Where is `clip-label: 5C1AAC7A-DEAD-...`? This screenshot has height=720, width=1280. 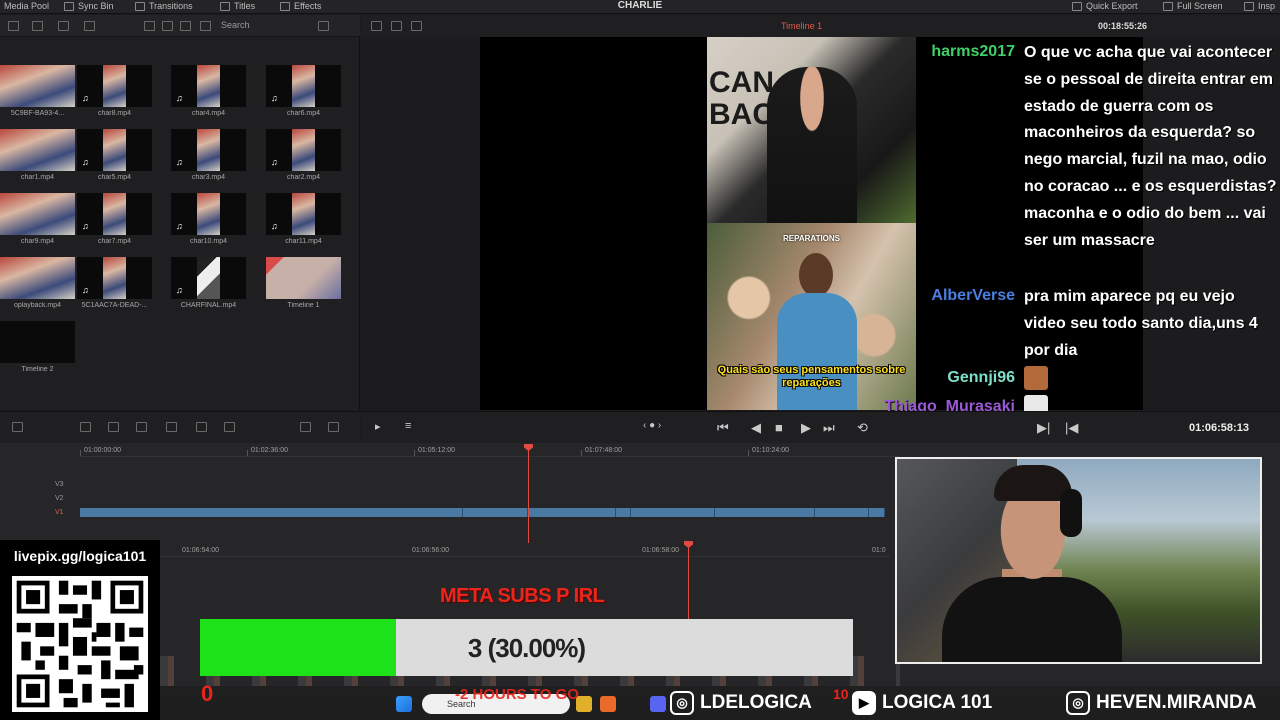
clip-label: 5C1AAC7A-DEAD-... is located at coordinates (114, 305).